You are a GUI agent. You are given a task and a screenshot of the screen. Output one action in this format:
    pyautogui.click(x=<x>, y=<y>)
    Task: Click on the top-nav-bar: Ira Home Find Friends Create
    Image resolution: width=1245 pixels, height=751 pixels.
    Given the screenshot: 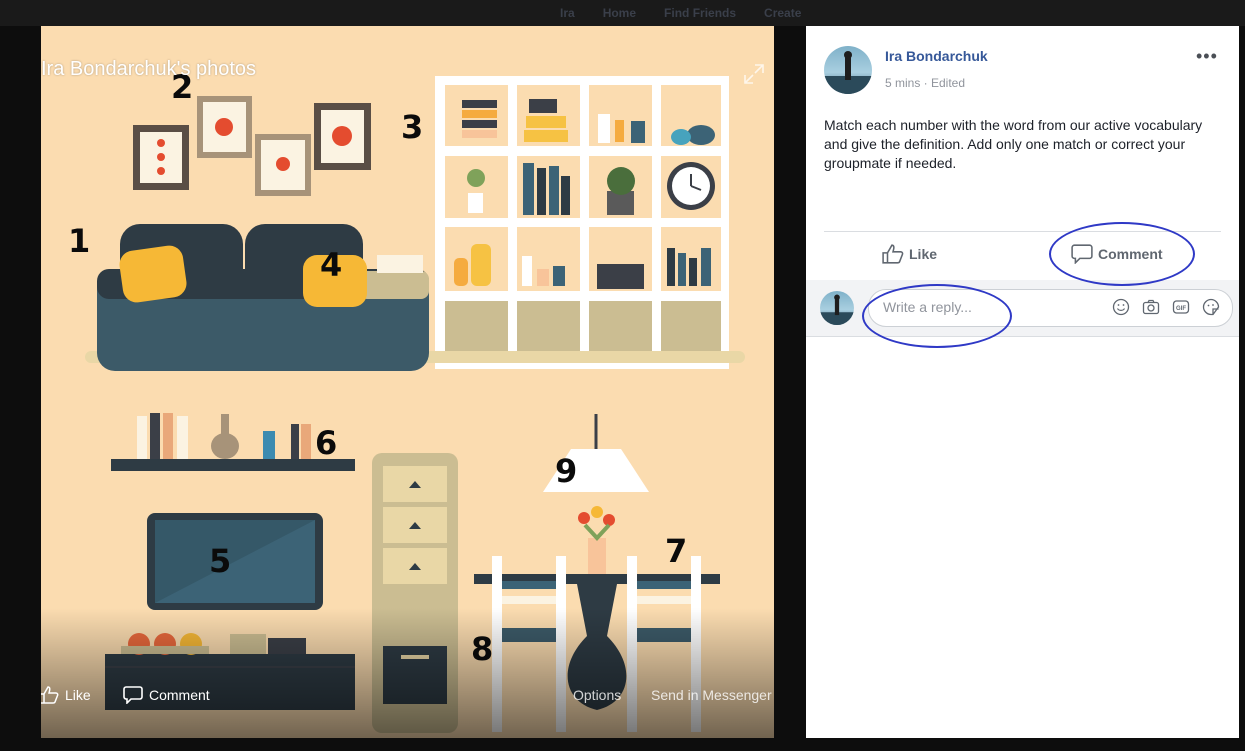 What is the action you would take?
    pyautogui.click(x=622, y=13)
    